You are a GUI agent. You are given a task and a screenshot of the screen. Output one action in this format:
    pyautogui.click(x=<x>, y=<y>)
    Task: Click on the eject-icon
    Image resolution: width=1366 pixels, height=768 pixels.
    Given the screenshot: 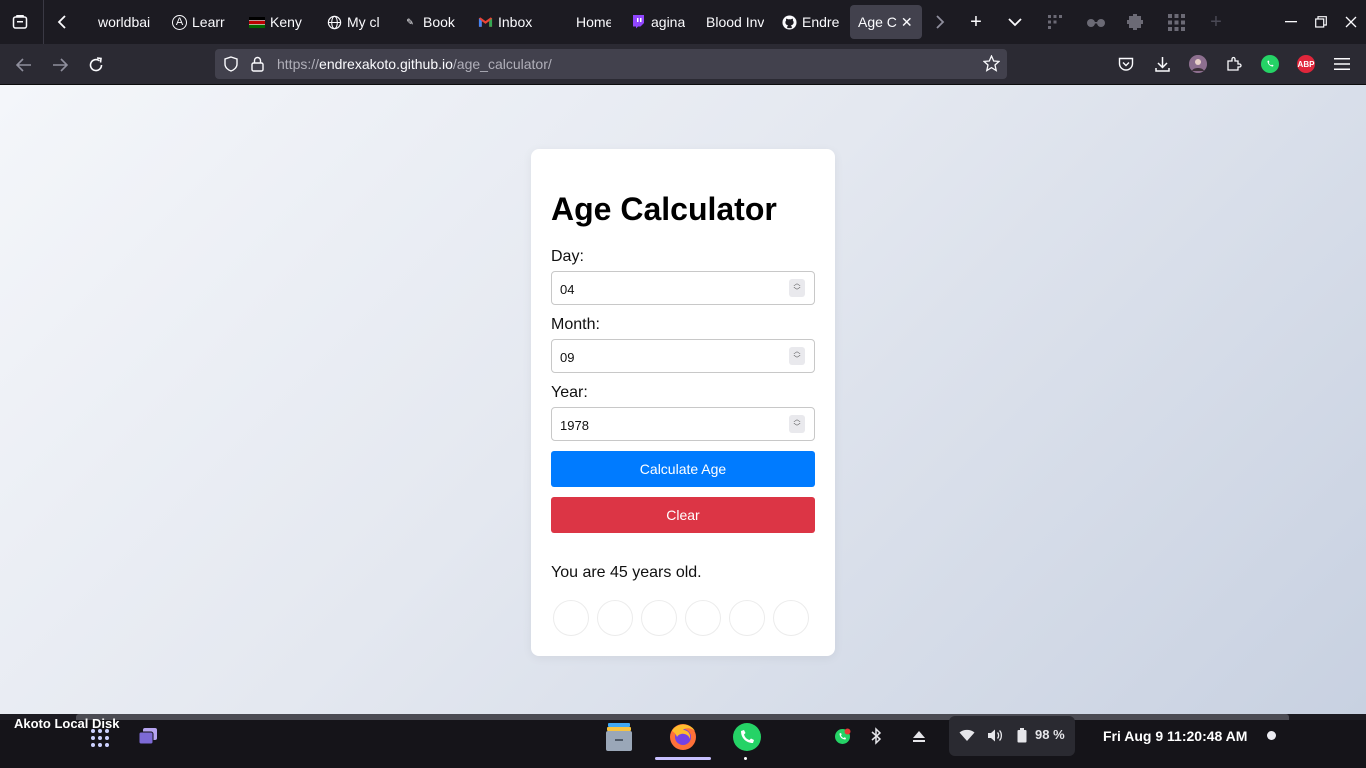 What is the action you would take?
    pyautogui.click(x=919, y=736)
    